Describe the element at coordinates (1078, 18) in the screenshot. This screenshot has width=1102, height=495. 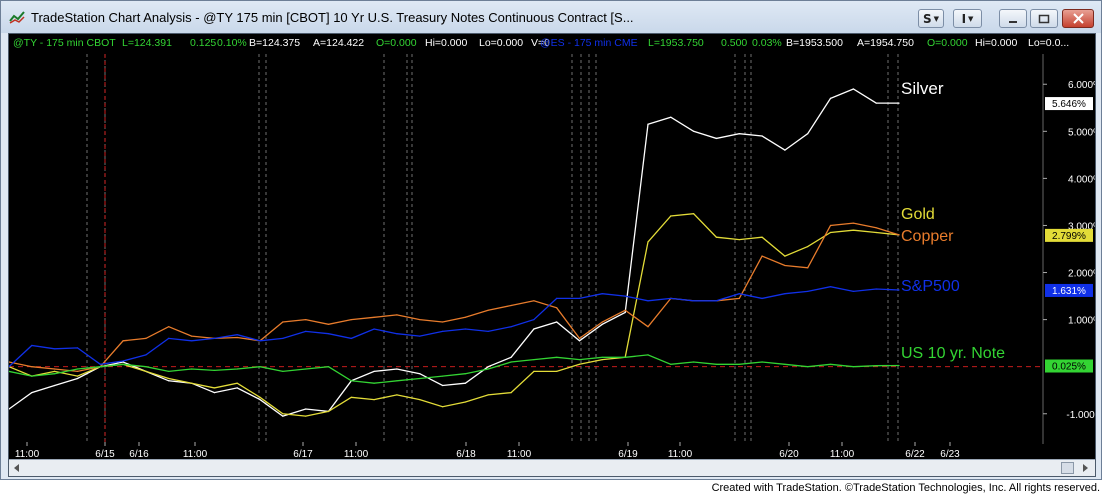
I see `close-button` at that location.